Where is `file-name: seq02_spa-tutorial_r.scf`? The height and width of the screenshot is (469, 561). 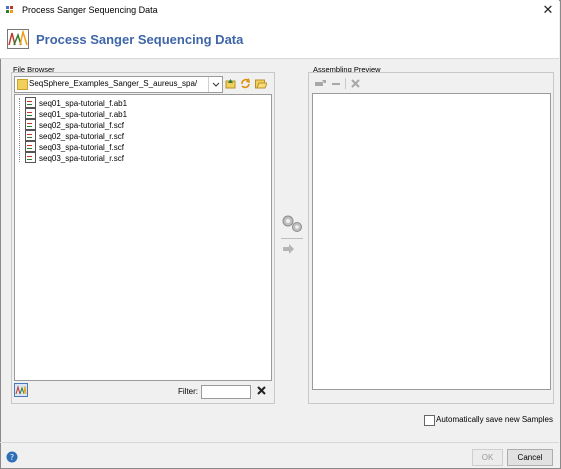 file-name: seq02_spa-tutorial_r.scf is located at coordinates (81, 136).